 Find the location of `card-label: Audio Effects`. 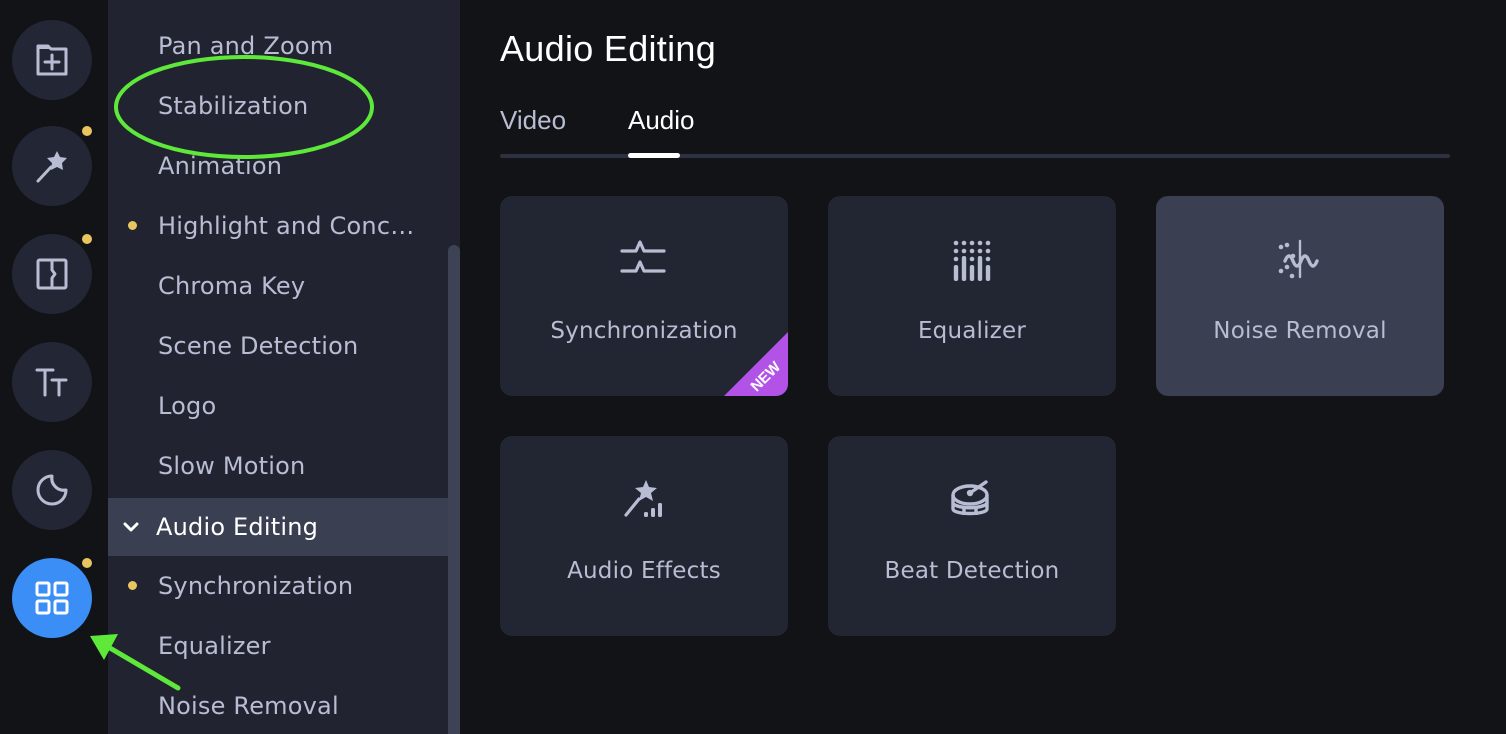

card-label: Audio Effects is located at coordinates (644, 571).